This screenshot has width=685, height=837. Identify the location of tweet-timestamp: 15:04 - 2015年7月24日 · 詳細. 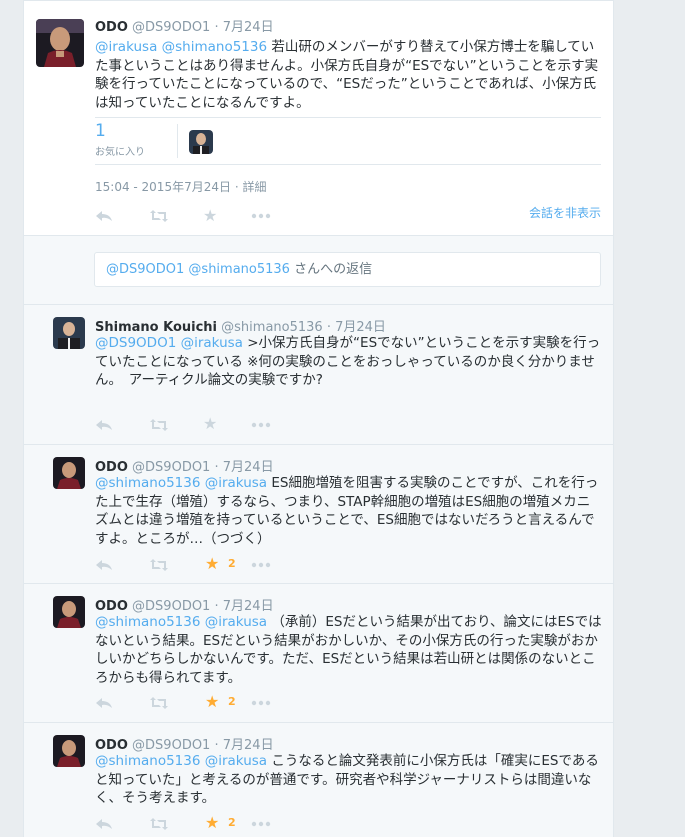
(180, 186).